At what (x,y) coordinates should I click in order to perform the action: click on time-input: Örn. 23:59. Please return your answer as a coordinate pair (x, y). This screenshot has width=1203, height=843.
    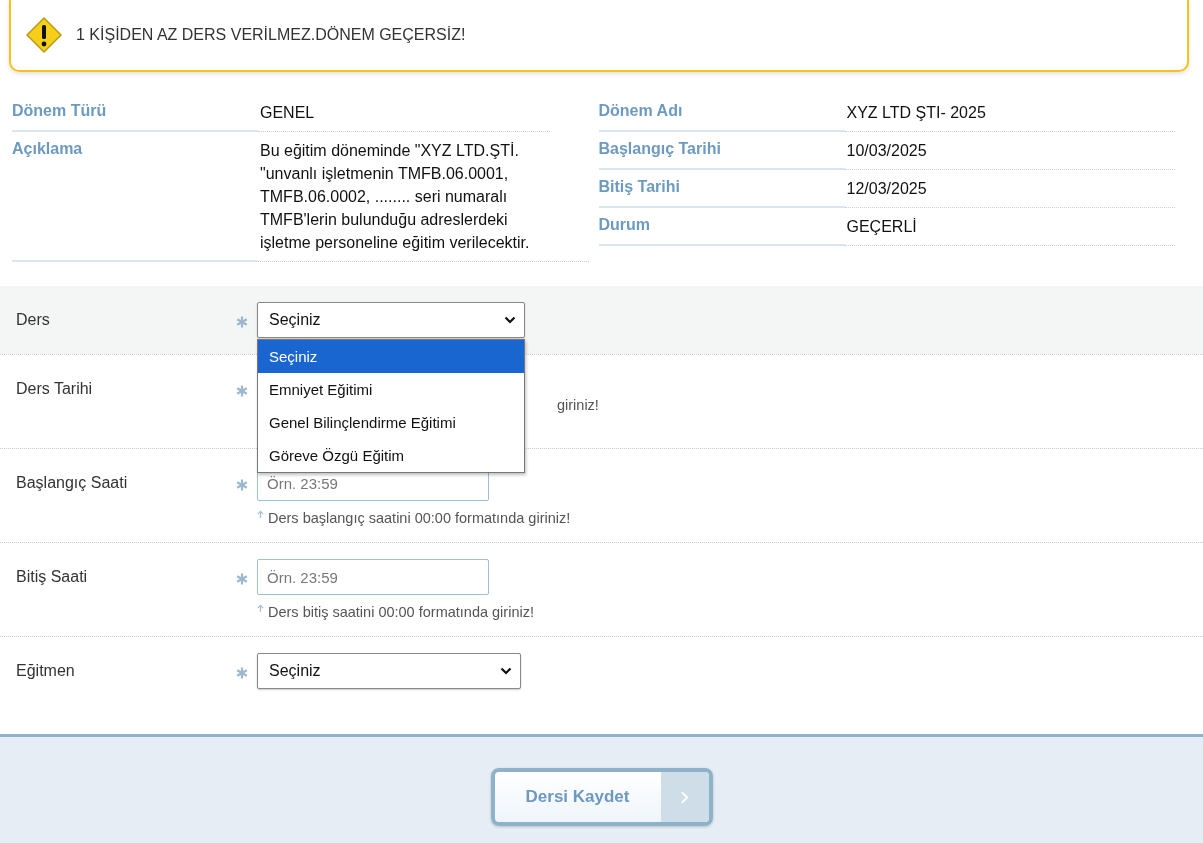
    Looking at the image, I should click on (373, 577).